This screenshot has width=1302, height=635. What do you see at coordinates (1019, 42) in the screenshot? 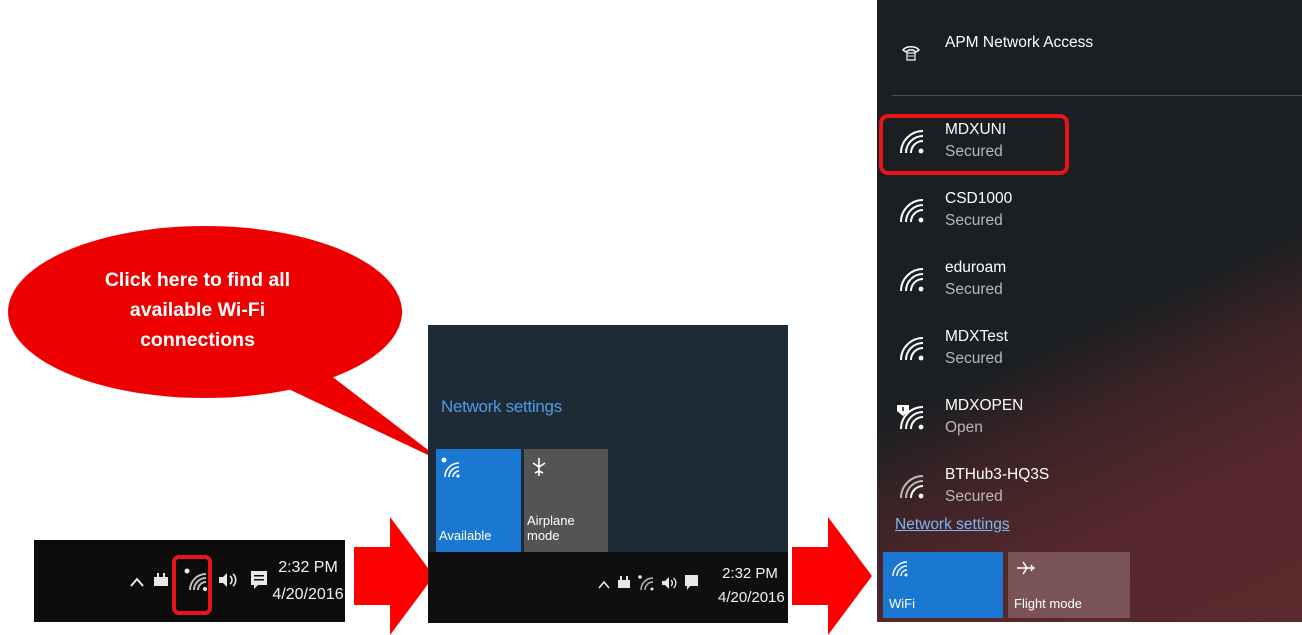
I see `vpn-name: APM Network Access` at bounding box center [1019, 42].